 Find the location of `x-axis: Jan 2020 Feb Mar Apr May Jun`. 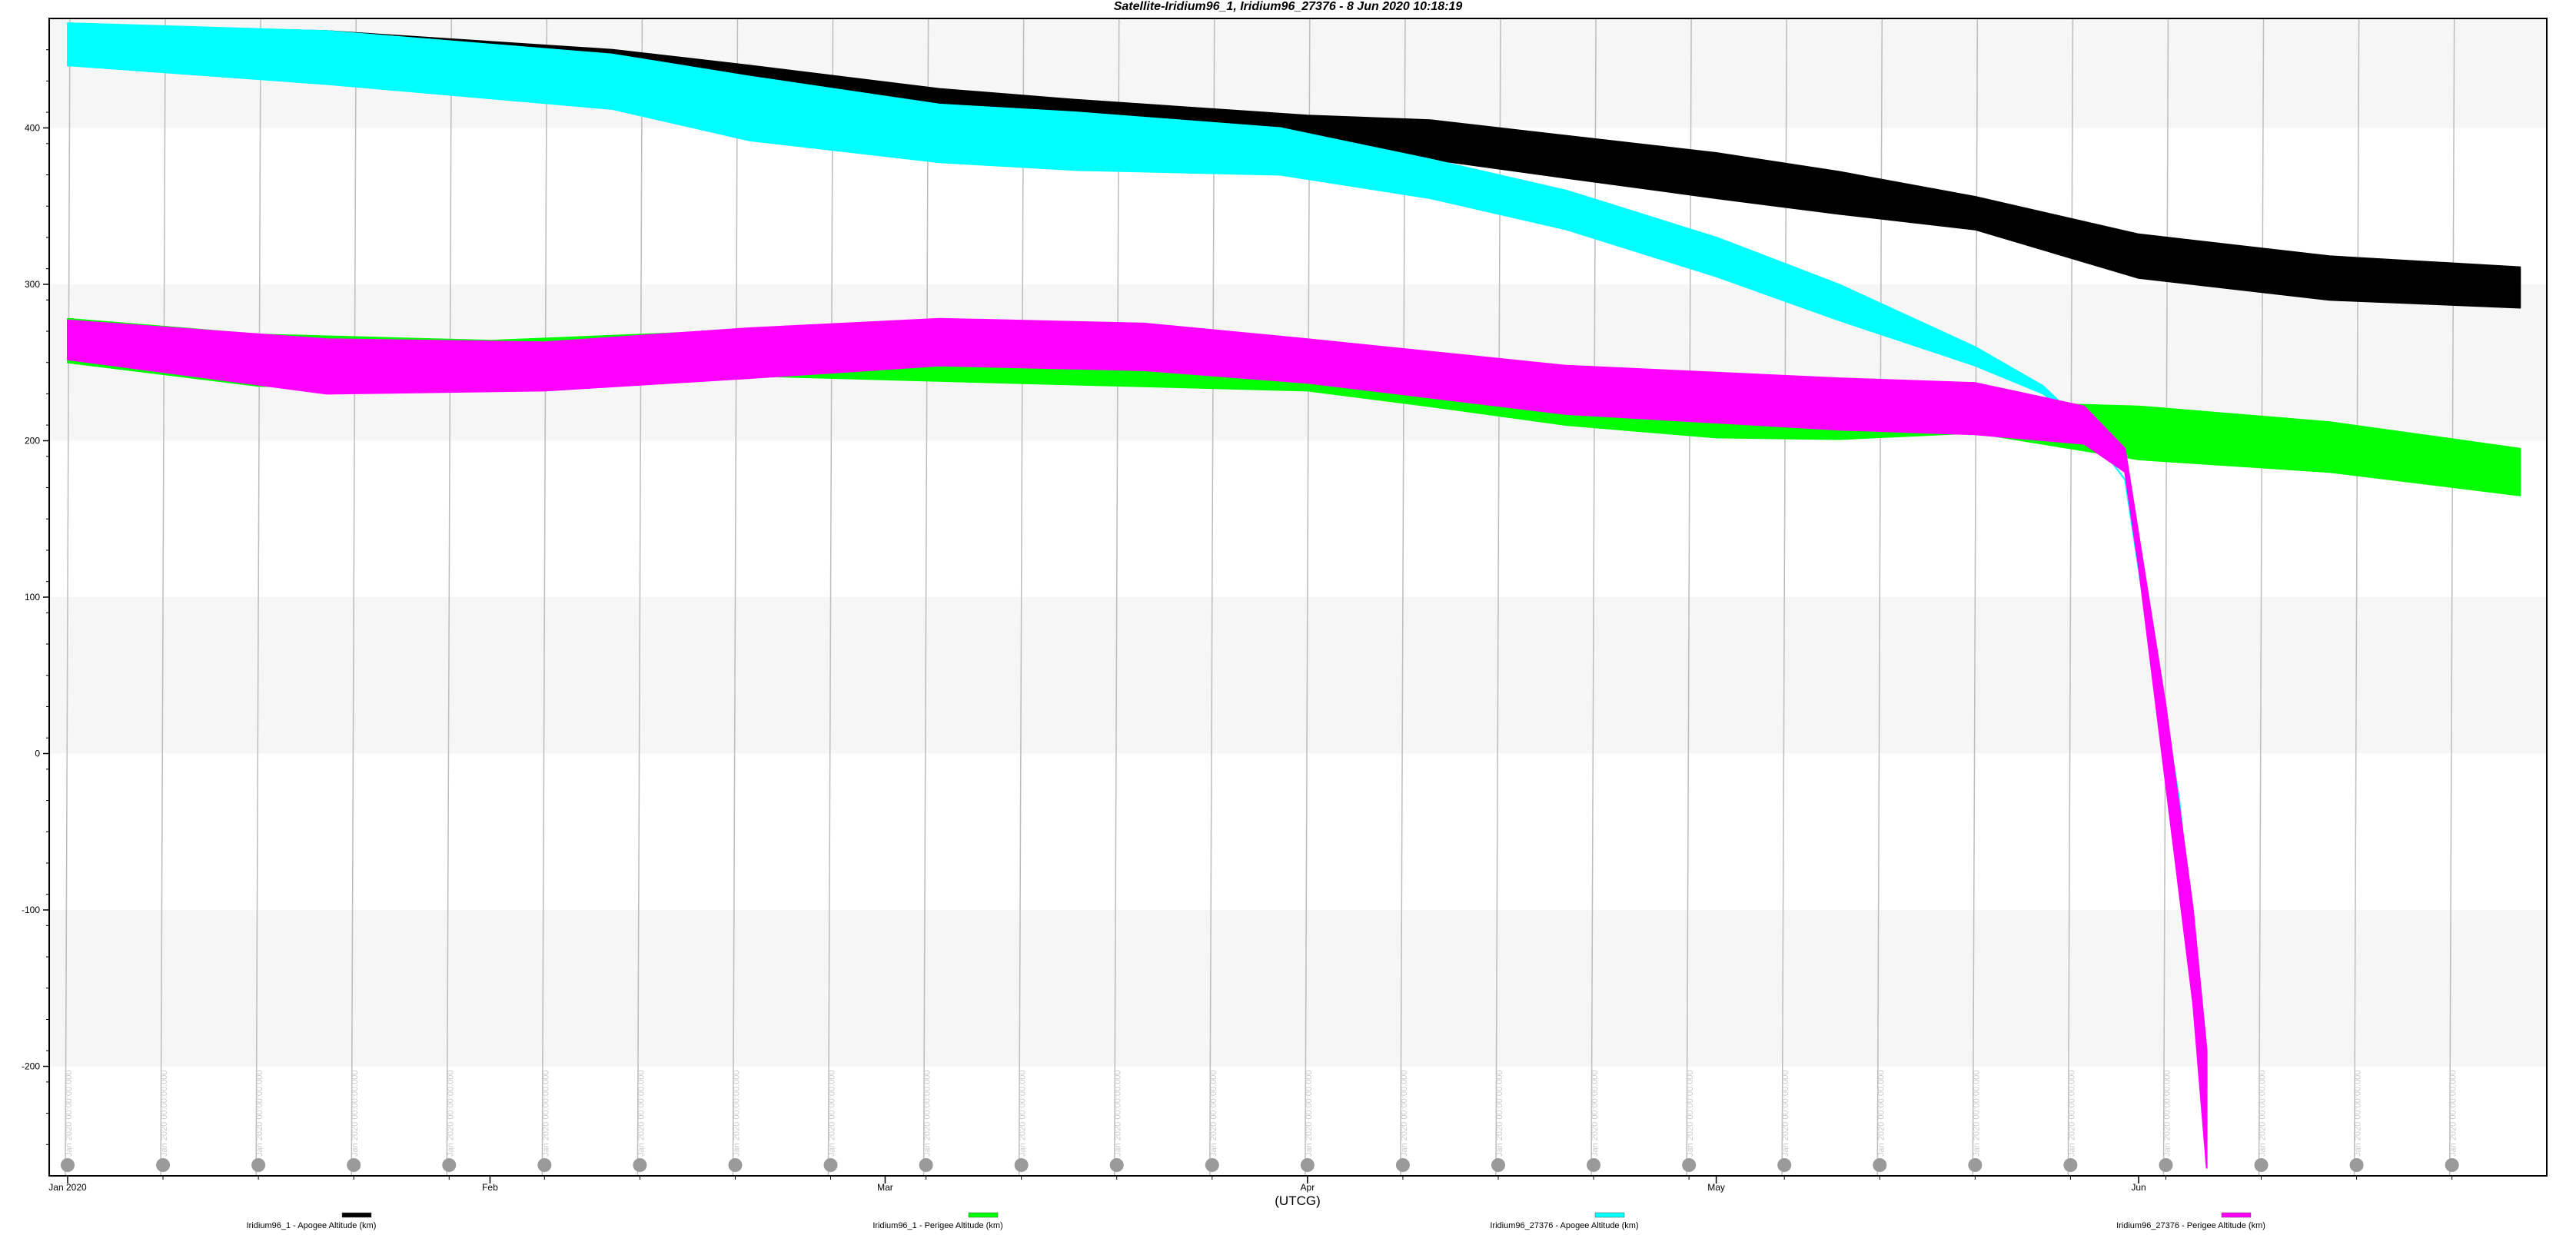

x-axis: Jan 2020 Feb Mar Apr May Jun is located at coordinates (1250, 1184).